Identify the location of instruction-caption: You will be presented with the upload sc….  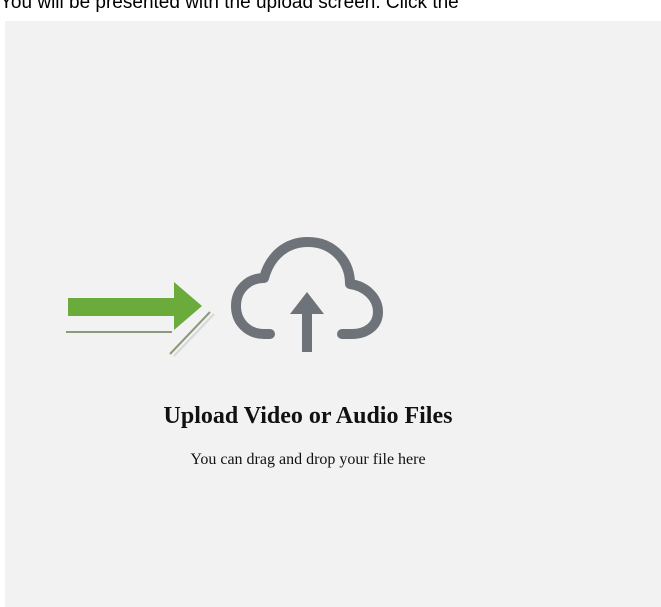
(229, 6).